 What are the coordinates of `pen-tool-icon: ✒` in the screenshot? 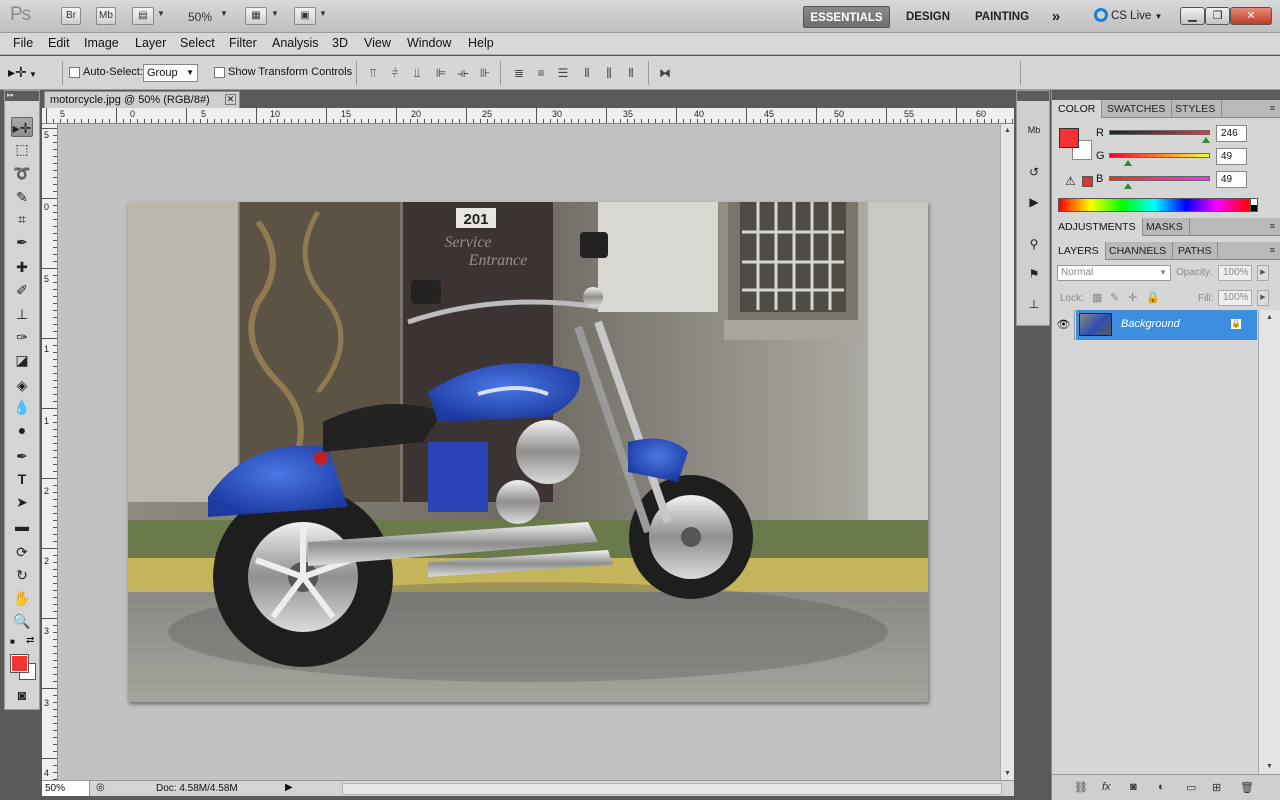 It's located at (22, 456).